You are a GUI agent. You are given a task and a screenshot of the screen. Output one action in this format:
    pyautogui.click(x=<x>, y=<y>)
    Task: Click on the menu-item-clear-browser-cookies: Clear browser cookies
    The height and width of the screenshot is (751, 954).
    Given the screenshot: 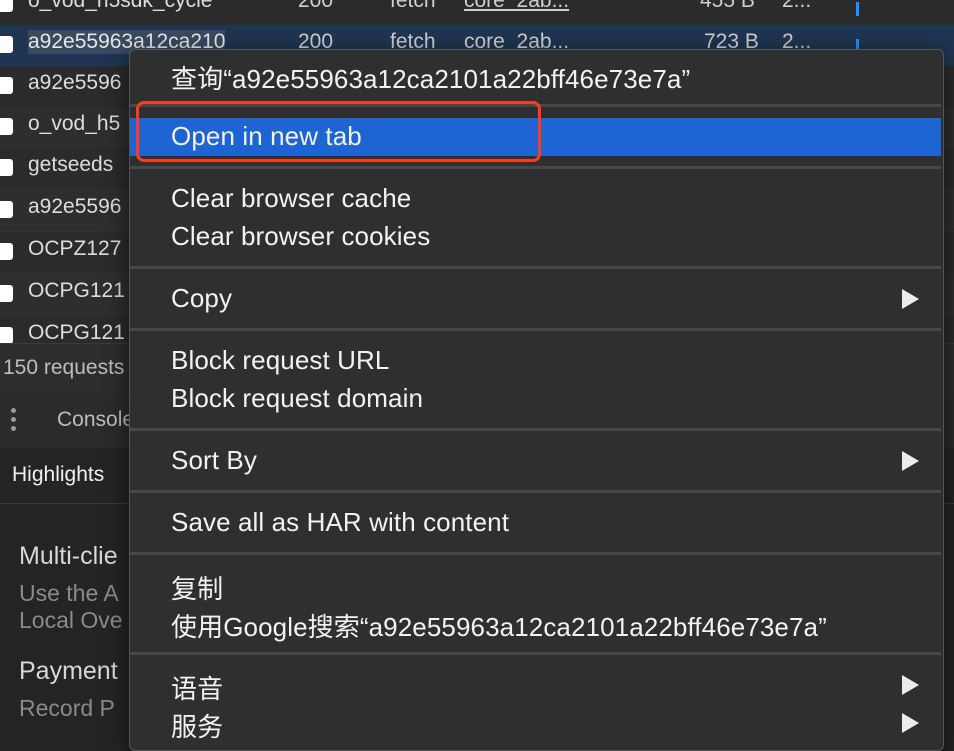 What is the action you would take?
    pyautogui.click(x=535, y=237)
    